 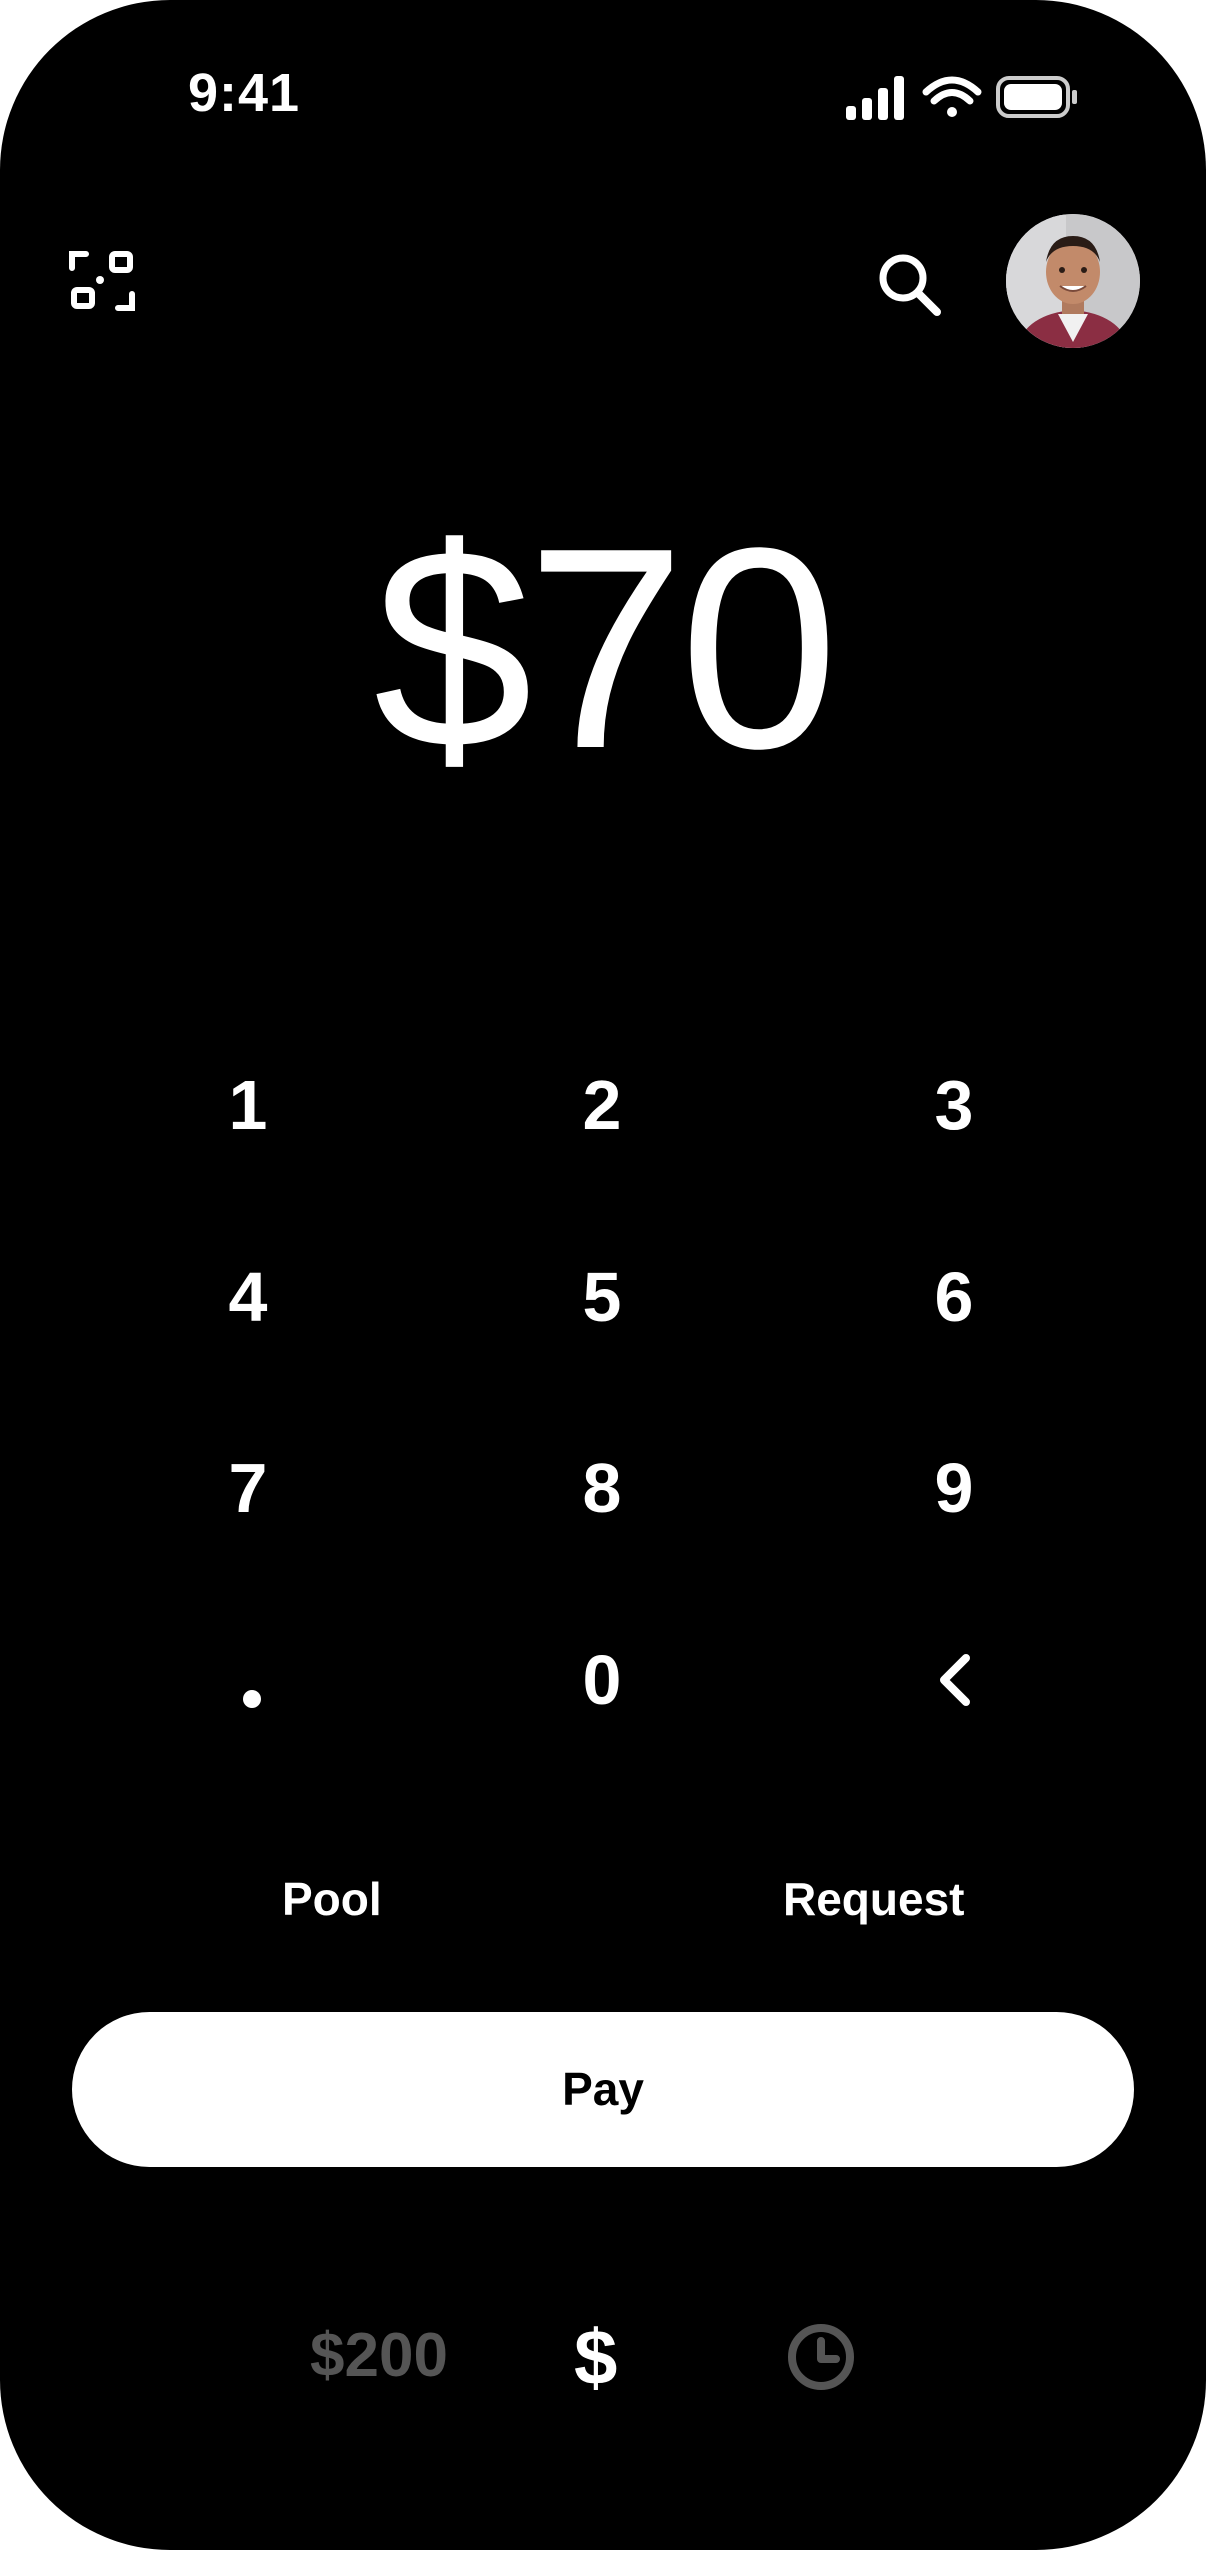 What do you see at coordinates (248, 1105) in the screenshot?
I see `key-1: 1` at bounding box center [248, 1105].